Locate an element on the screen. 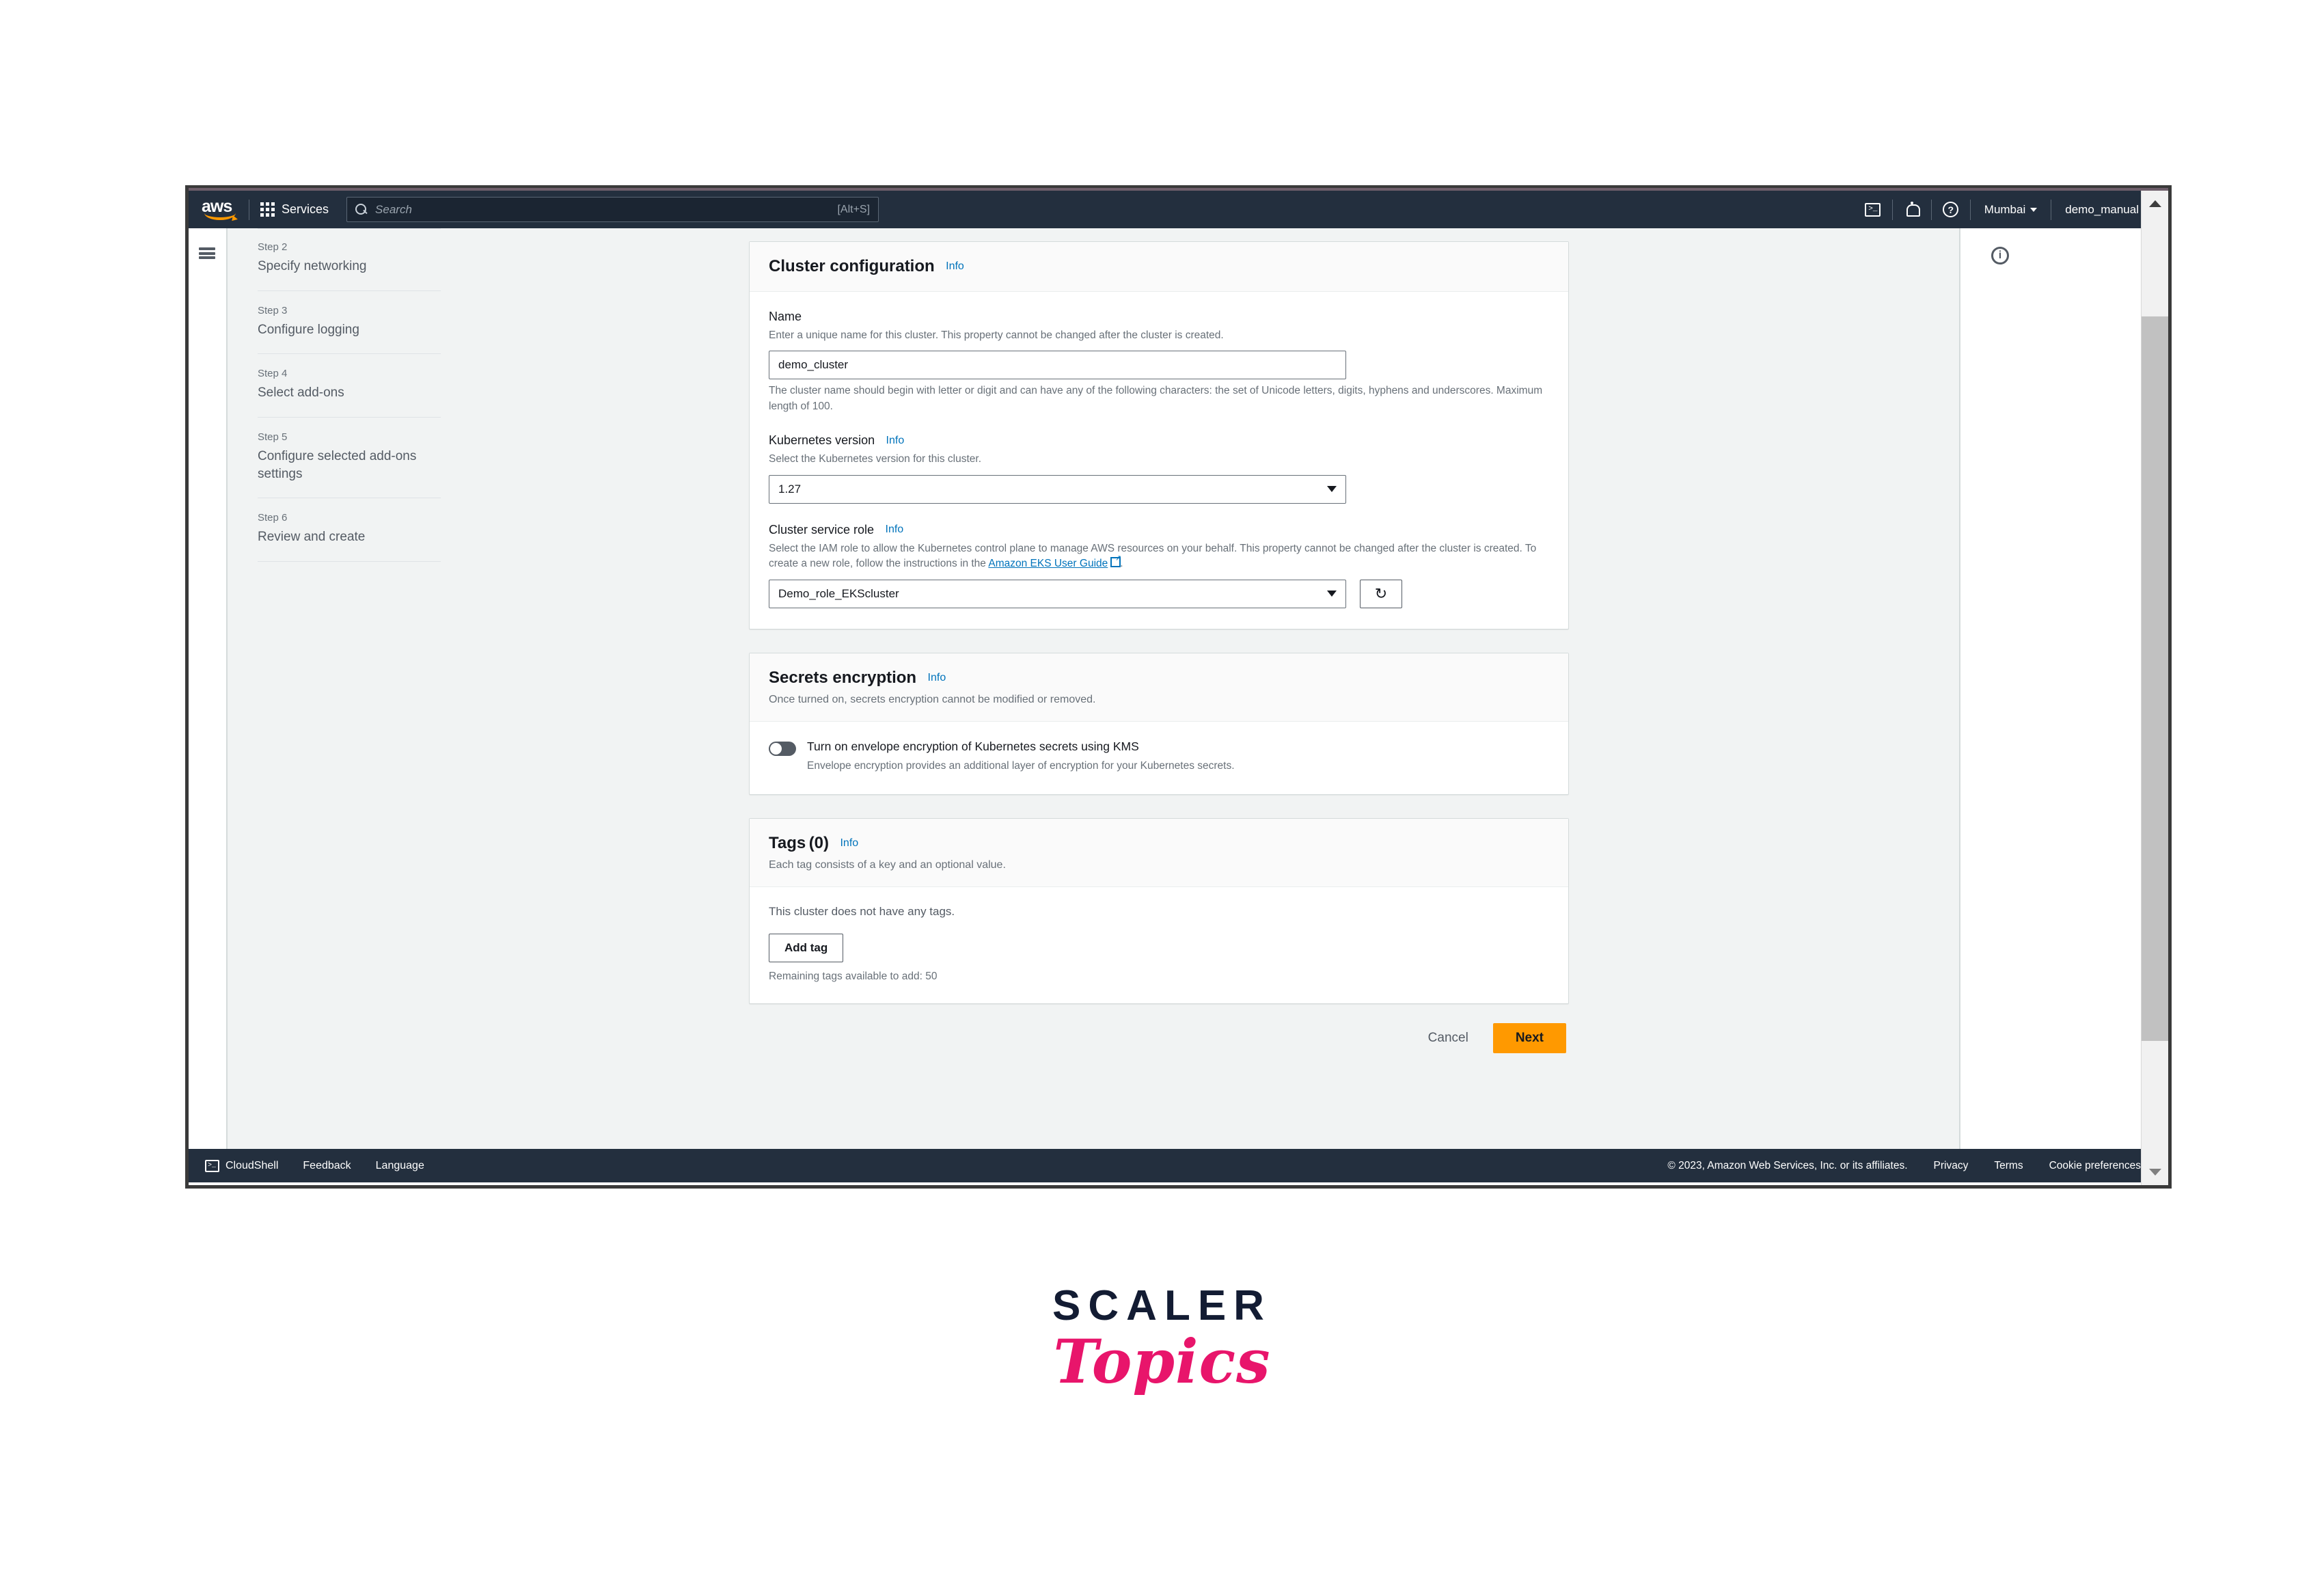 The height and width of the screenshot is (1587, 2324). step-kicker: Step 4 is located at coordinates (273, 374).